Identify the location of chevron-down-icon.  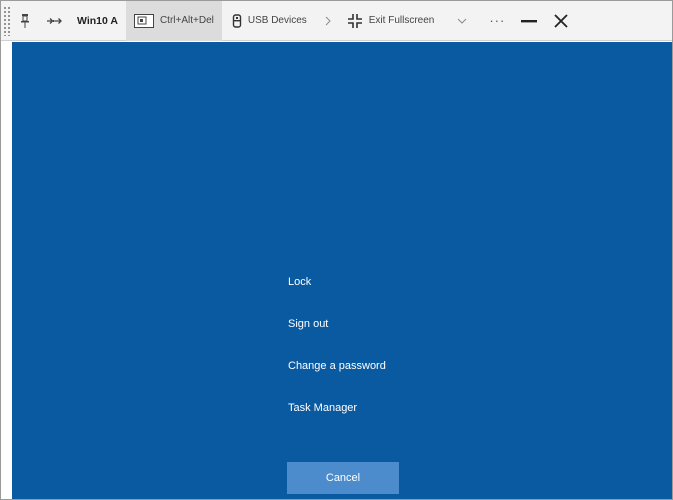
(462, 21).